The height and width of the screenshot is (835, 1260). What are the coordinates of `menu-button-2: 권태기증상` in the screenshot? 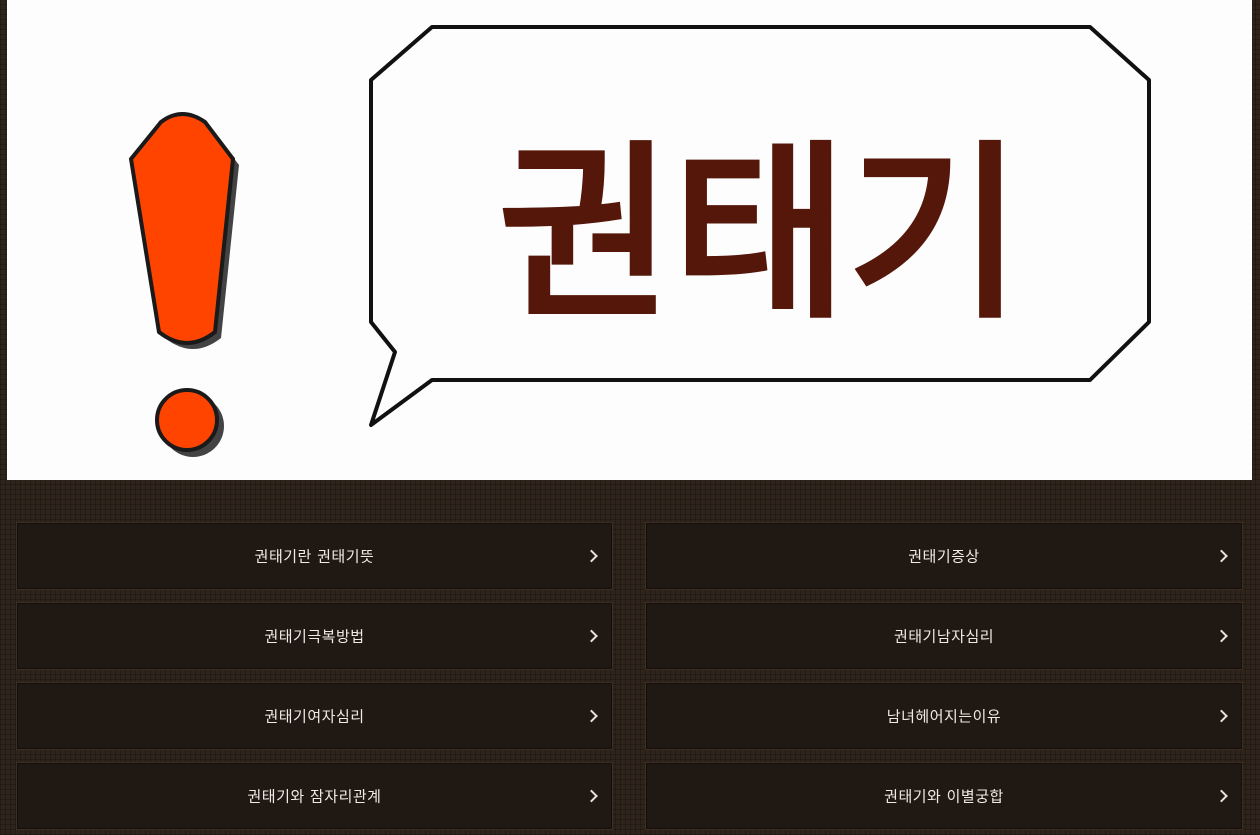 It's located at (944, 556).